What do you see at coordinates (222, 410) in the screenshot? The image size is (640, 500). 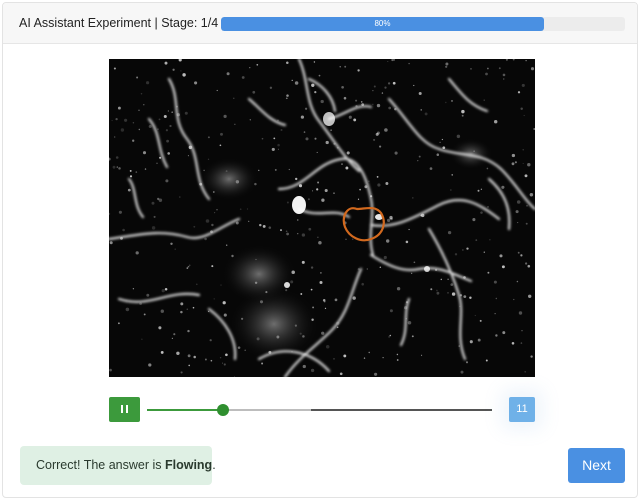 I see `scrubber-thumb` at bounding box center [222, 410].